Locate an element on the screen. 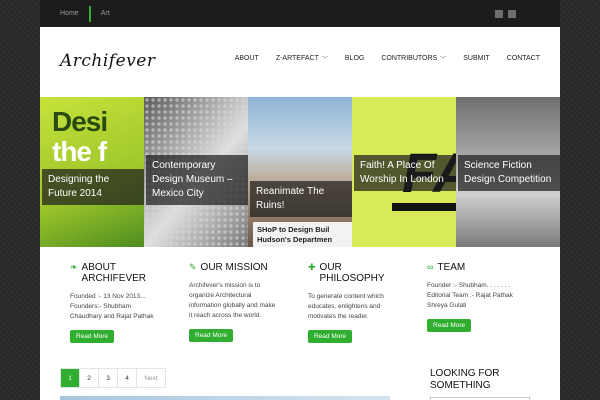 Image resolution: width=600 pixels, height=400 pixels. slide-caption: Contemporary Design Museum – Mexico City is located at coordinates (197, 180).